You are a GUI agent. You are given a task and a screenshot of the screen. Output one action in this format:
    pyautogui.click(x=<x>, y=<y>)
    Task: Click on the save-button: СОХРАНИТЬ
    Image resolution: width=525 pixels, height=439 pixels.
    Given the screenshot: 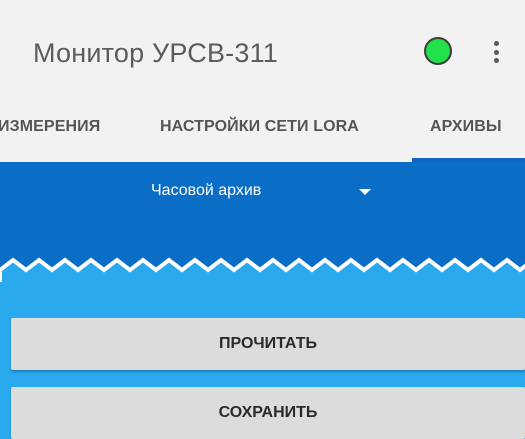 What is the action you would take?
    pyautogui.click(x=268, y=413)
    